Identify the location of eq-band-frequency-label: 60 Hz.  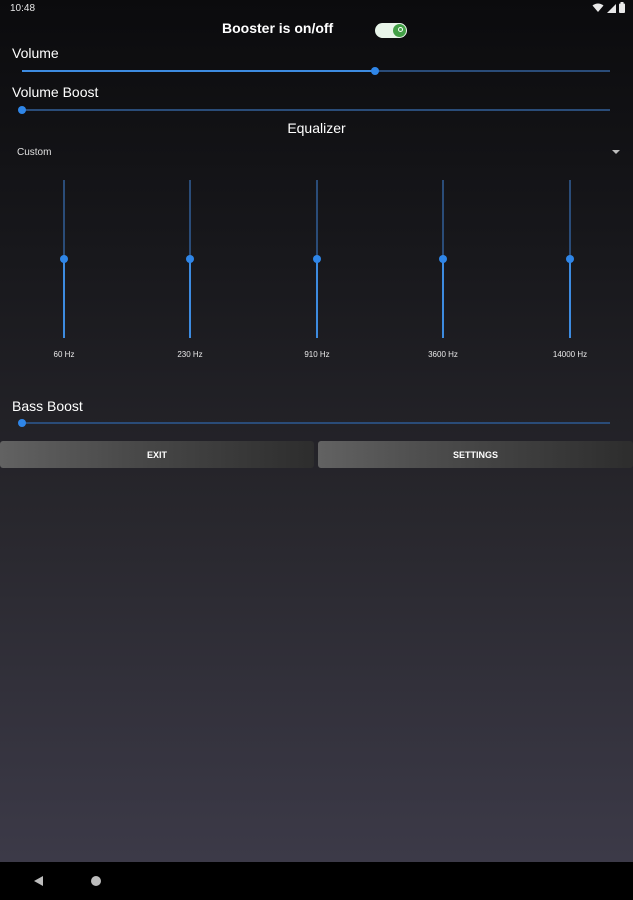
(64, 354).